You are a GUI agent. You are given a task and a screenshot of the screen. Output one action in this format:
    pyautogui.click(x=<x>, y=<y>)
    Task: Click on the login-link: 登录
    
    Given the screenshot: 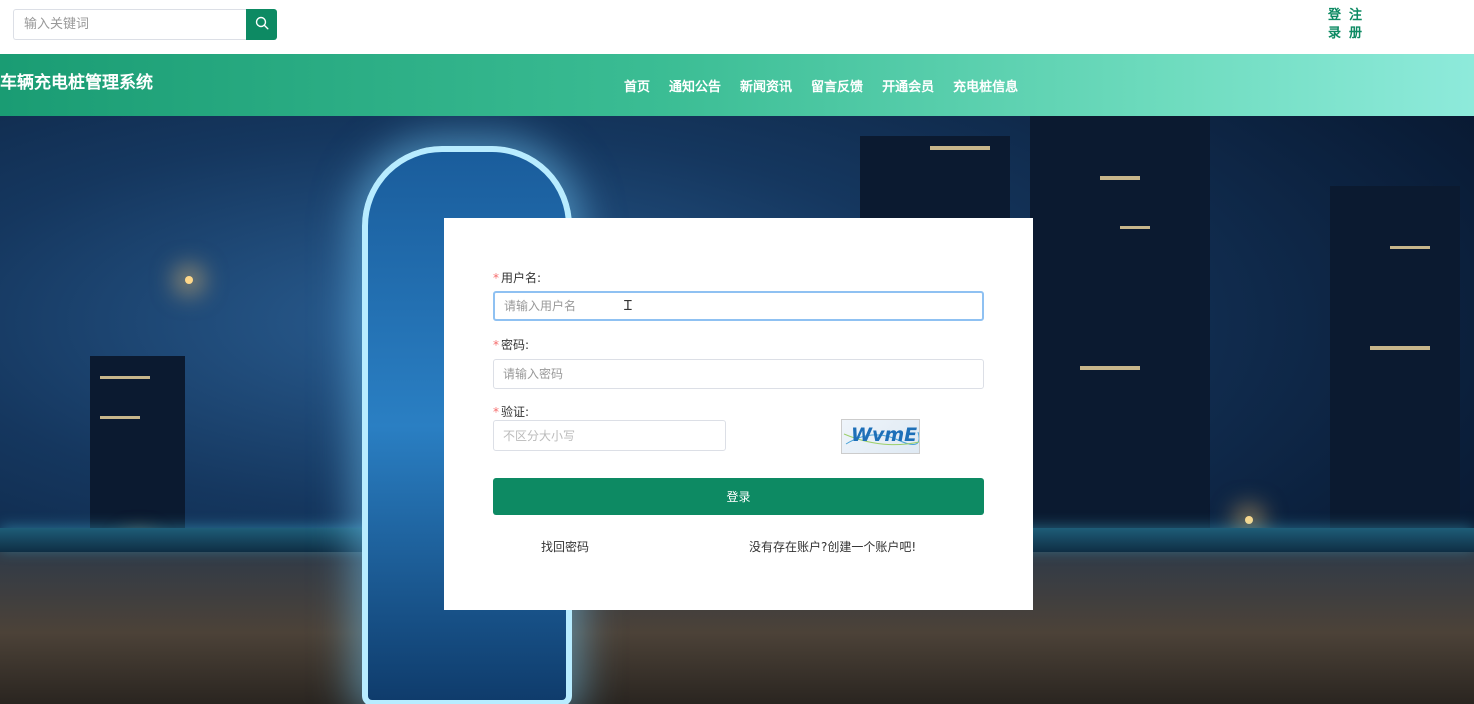 What is the action you would take?
    pyautogui.click(x=1334, y=25)
    